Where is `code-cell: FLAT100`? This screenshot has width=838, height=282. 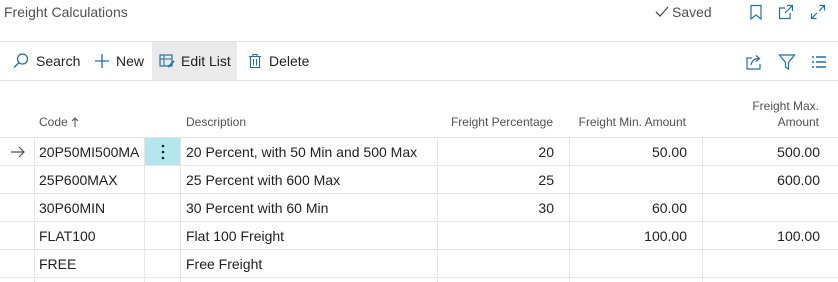
code-cell: FLAT100 is located at coordinates (91, 236).